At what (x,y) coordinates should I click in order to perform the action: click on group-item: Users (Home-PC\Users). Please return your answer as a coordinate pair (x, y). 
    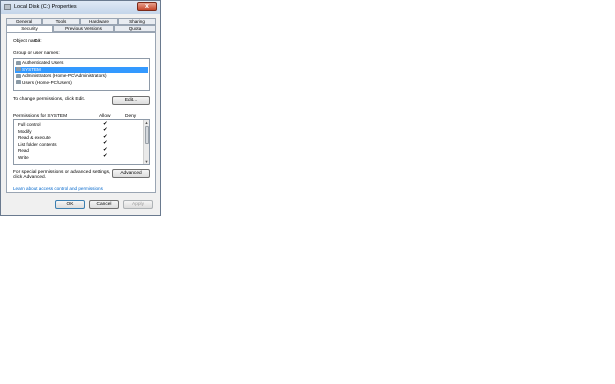
    Looking at the image, I should click on (81, 83).